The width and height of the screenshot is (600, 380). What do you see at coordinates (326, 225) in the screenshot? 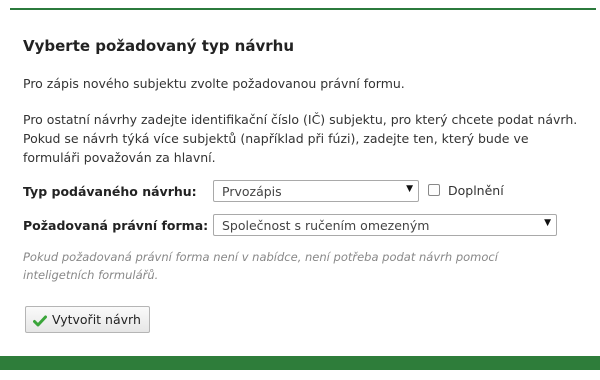
I see `legal-form-value: Společnost s ručením omezeným` at bounding box center [326, 225].